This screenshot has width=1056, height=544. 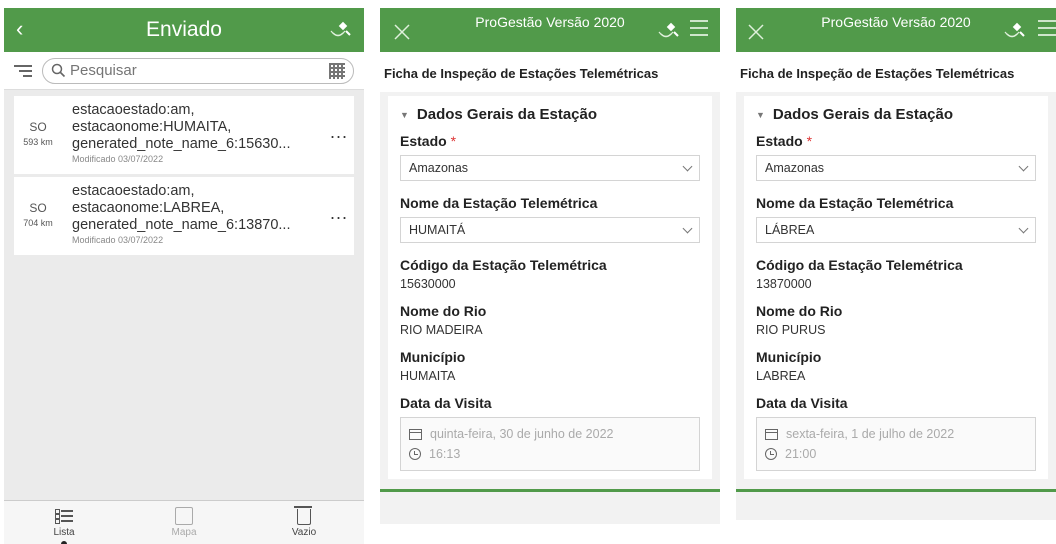 What do you see at coordinates (303, 515) in the screenshot?
I see `trash-icon` at bounding box center [303, 515].